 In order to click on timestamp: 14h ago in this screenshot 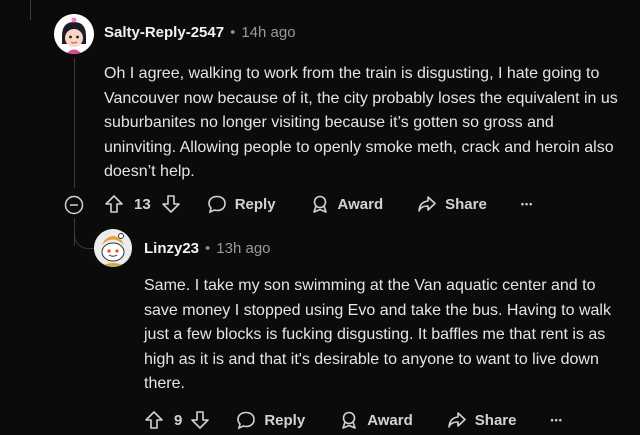, I will do `click(268, 32)`.